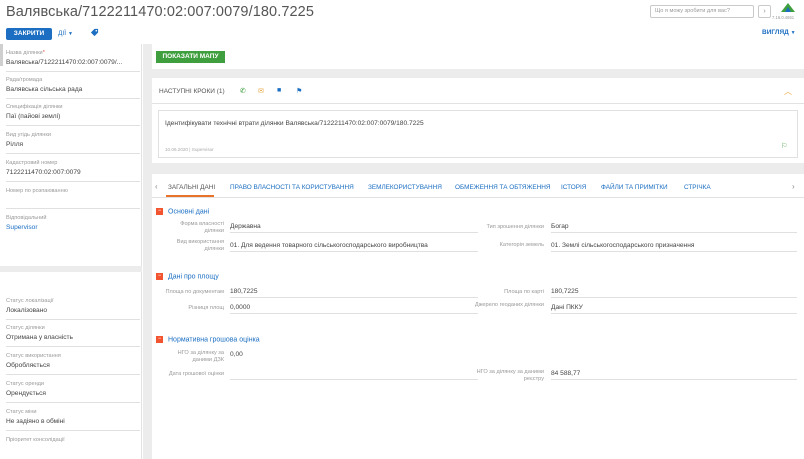 The width and height of the screenshot is (804, 459). What do you see at coordinates (73, 313) in the screenshot?
I see `loc-status-value: Локалізовано` at bounding box center [73, 313].